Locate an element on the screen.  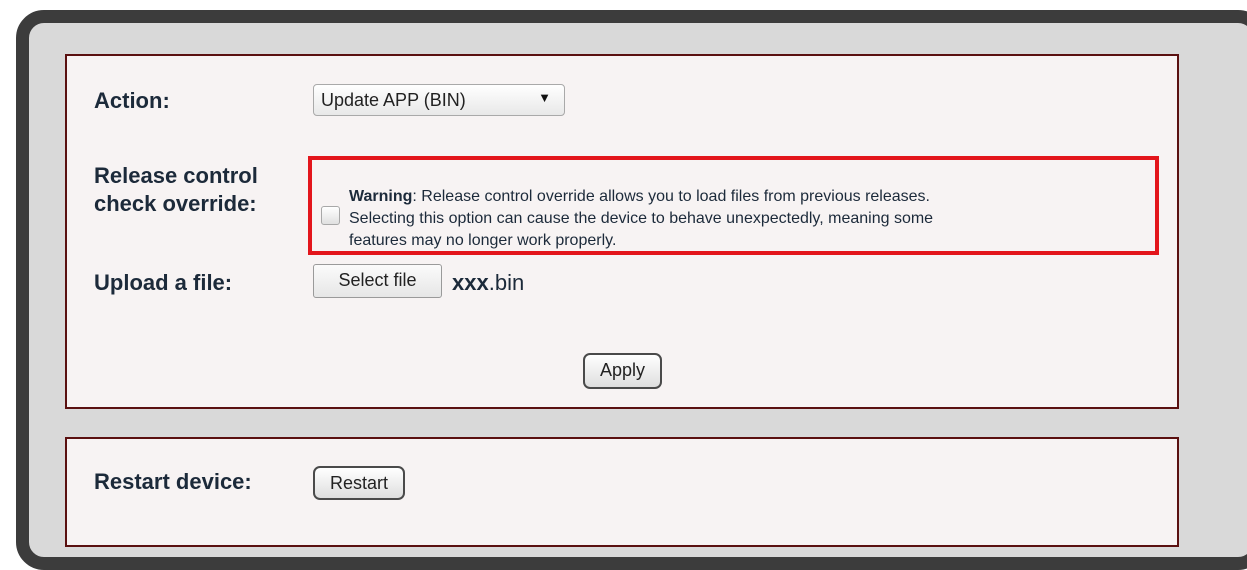
selected-file-name: xxx.bin is located at coordinates (488, 283).